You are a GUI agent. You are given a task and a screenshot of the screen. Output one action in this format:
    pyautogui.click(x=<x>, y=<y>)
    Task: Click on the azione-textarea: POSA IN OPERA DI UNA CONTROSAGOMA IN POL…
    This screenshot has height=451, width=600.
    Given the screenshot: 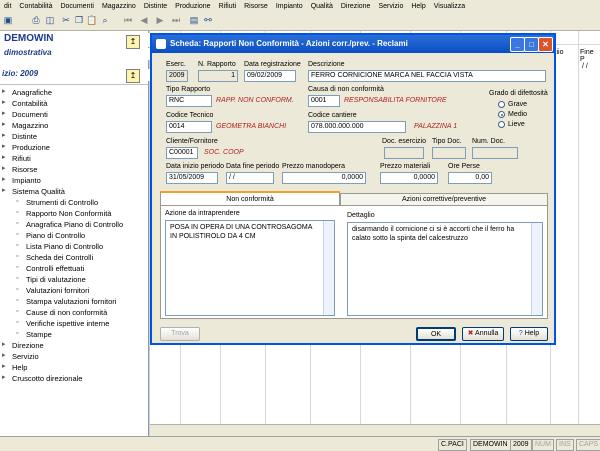 What is the action you would take?
    pyautogui.click(x=250, y=268)
    